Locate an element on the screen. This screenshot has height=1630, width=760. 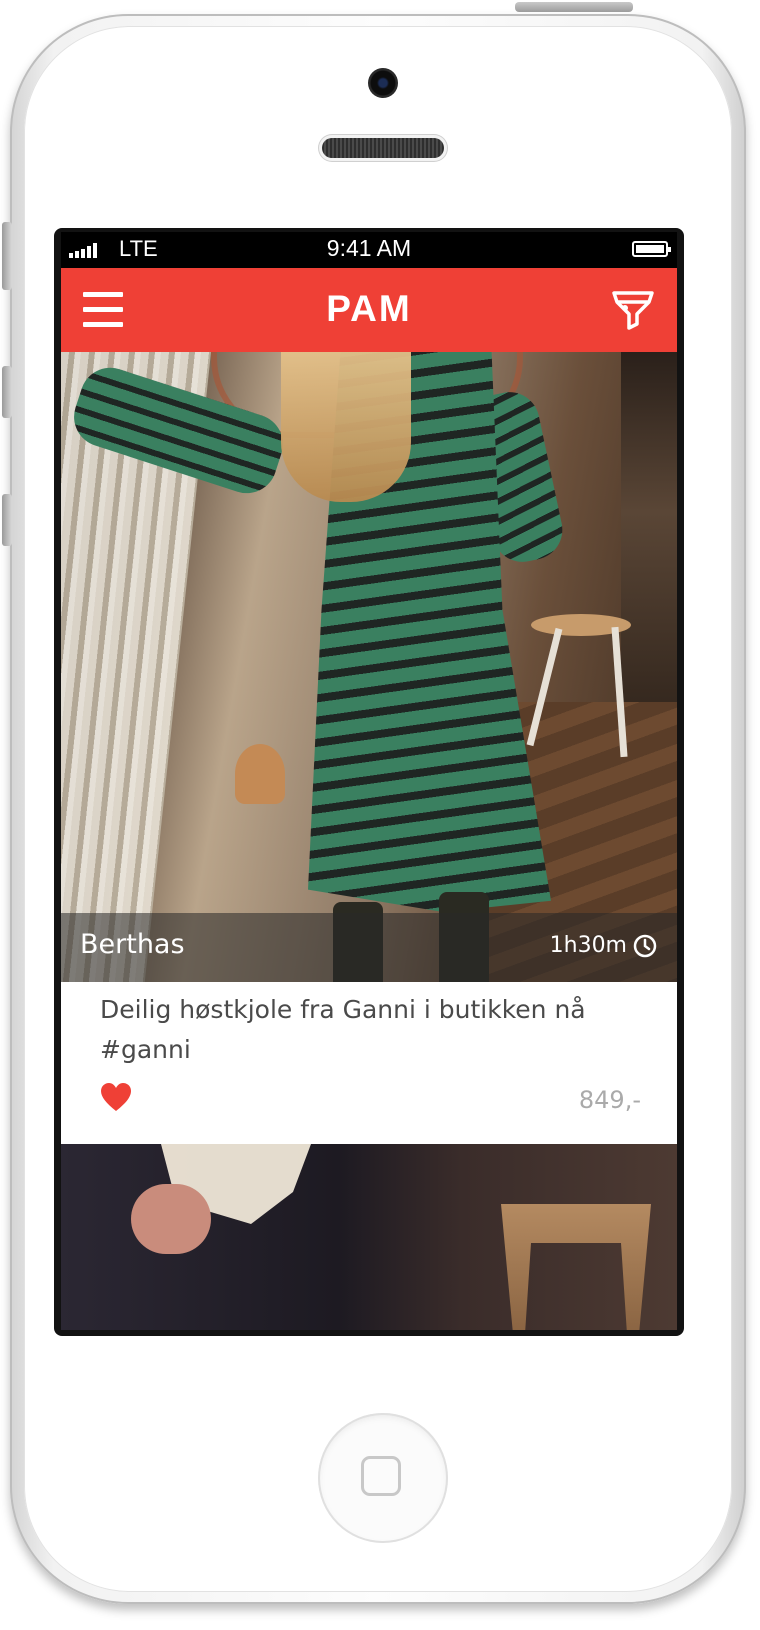
post-price: 849,- is located at coordinates (609, 1100).